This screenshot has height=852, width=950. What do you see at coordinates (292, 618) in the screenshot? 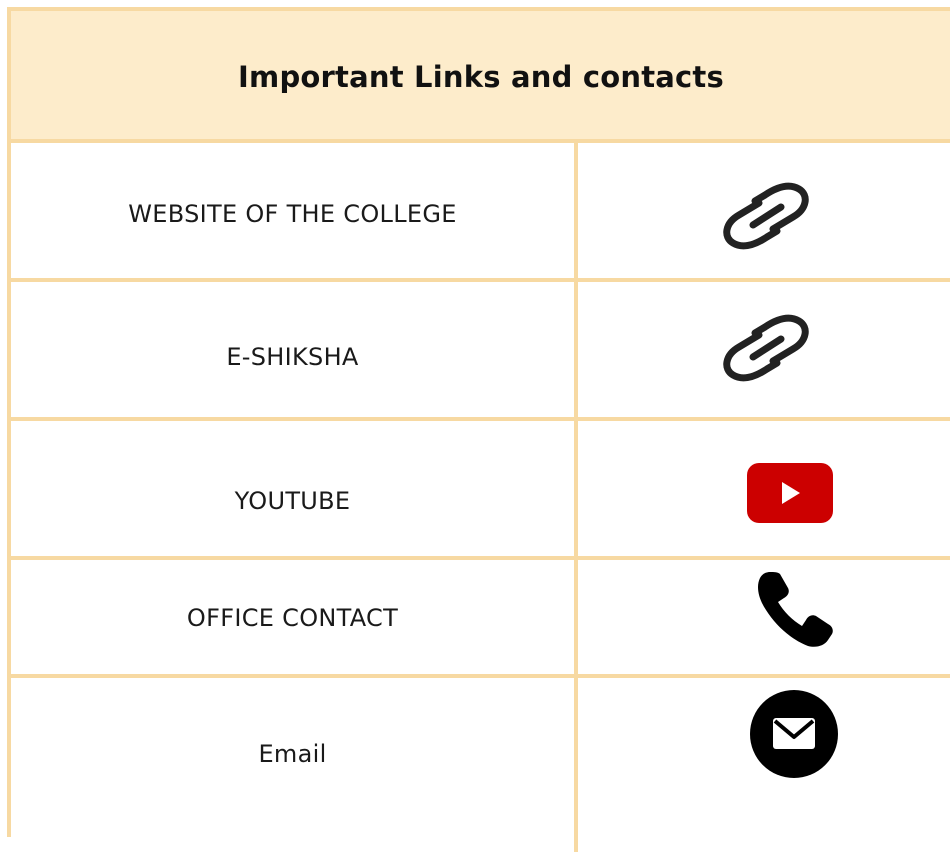
I see `row-label-office-contact: OFFICE CONTACT` at bounding box center [292, 618].